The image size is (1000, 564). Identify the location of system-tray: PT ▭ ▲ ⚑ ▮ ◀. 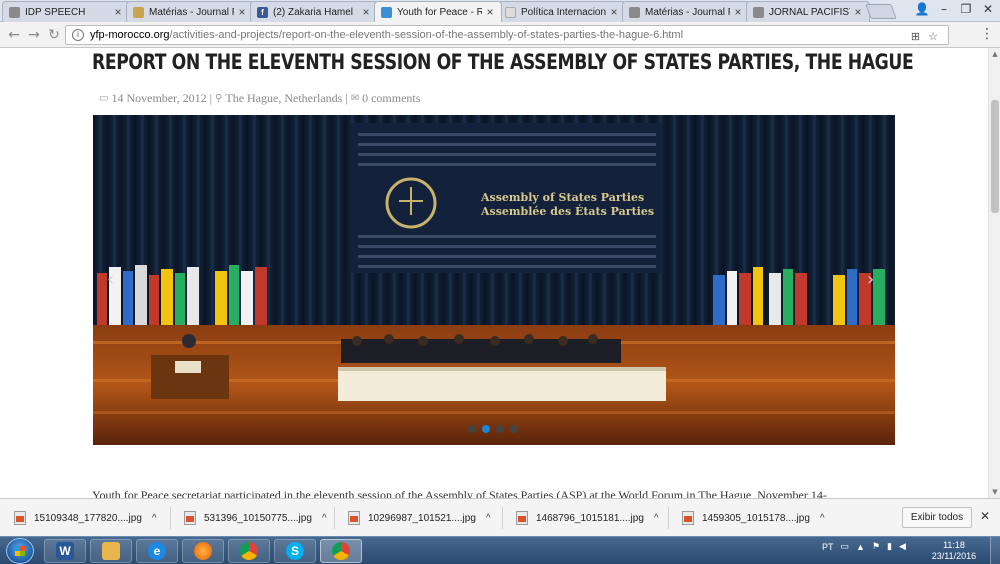
(864, 546).